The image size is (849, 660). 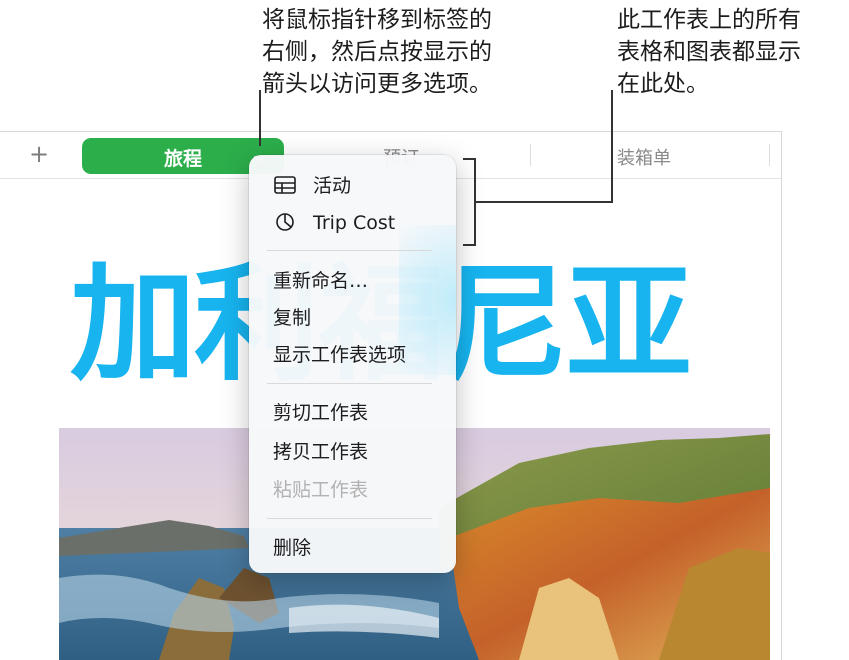 I want to click on menu-item-chart: Trip Cost, so click(x=334, y=223).